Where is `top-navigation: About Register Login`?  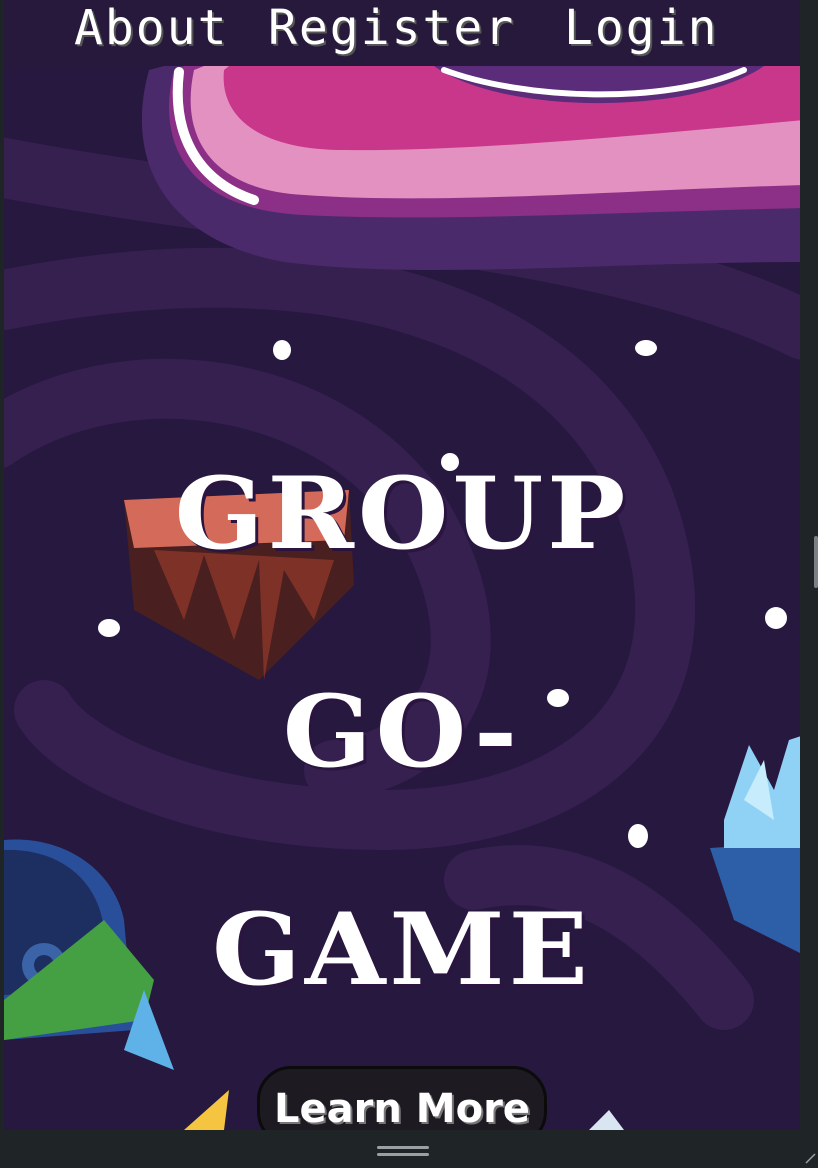 top-navigation: About Register Login is located at coordinates (402, 33).